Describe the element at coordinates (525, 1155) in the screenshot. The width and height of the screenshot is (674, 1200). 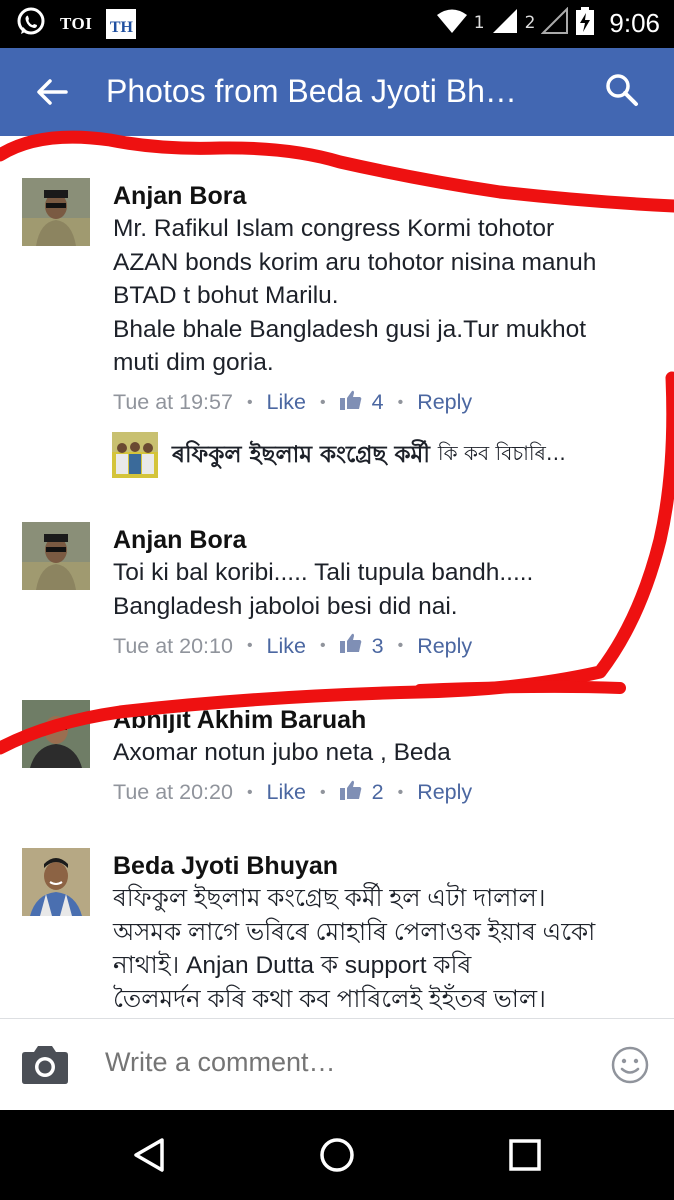
I see `nav-recents-button` at that location.